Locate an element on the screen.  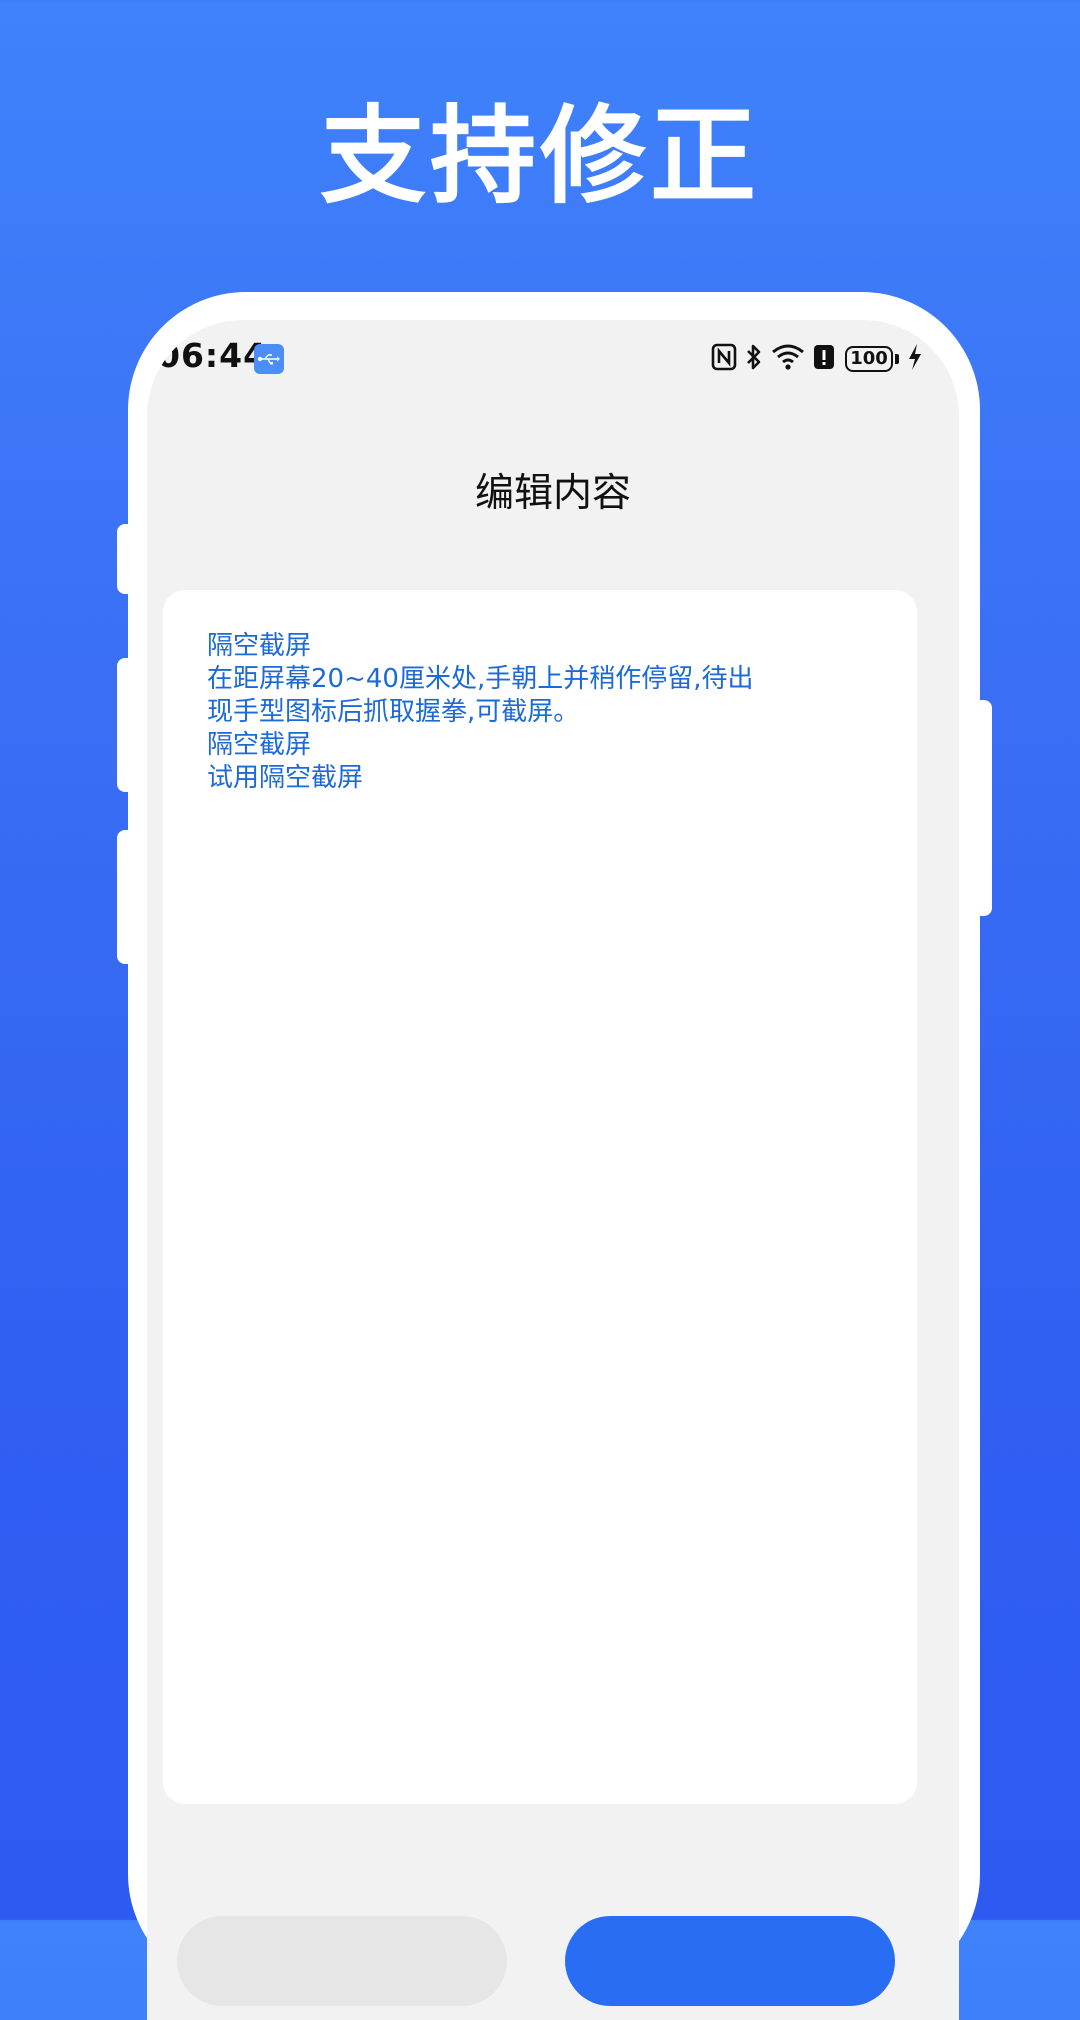
promo-headline: 支持修正 is located at coordinates (540, 156).